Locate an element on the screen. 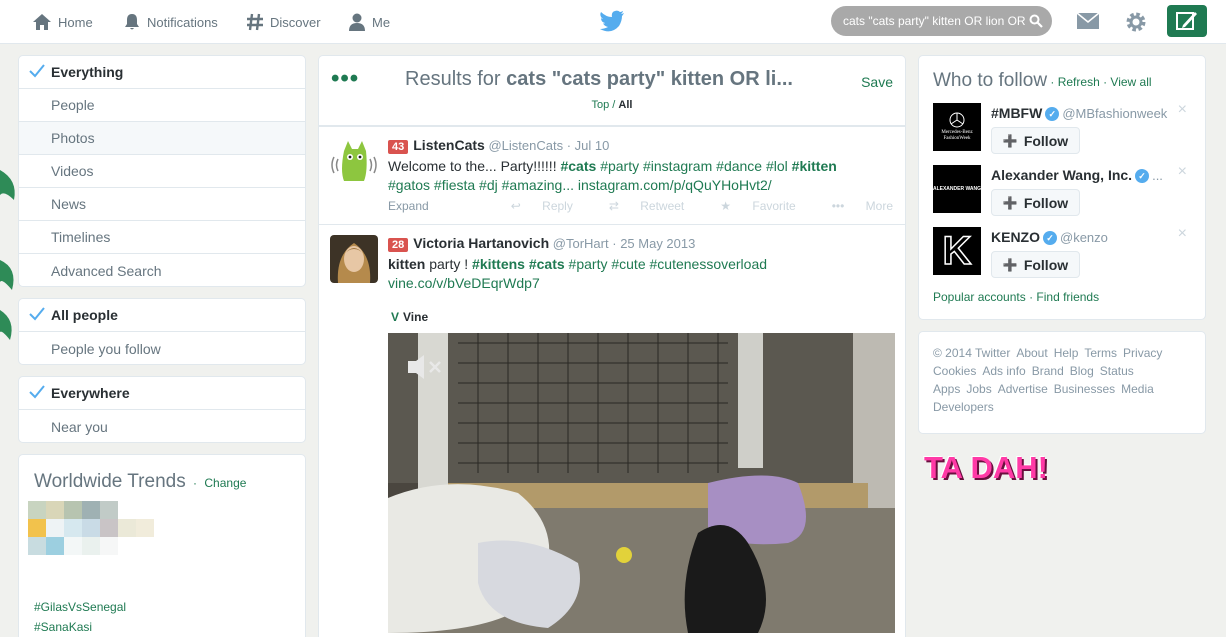 This screenshot has width=1226, height=637. footer-link-help: Help is located at coordinates (1066, 353).